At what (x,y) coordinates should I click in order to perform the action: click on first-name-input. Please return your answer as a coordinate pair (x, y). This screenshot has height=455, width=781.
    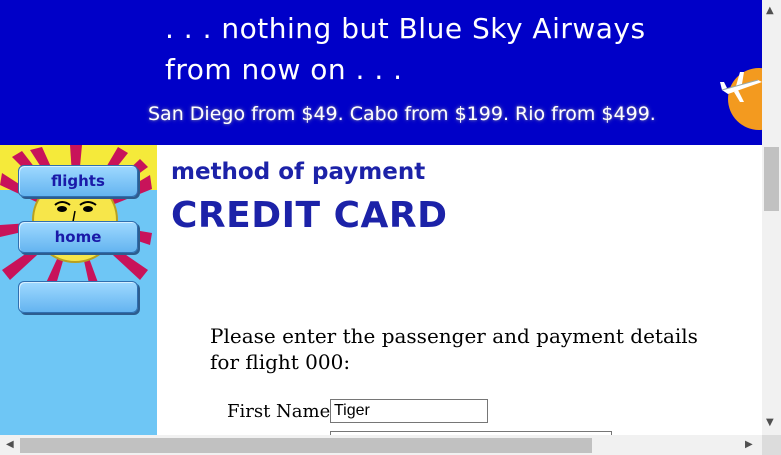
    Looking at the image, I should click on (409, 411).